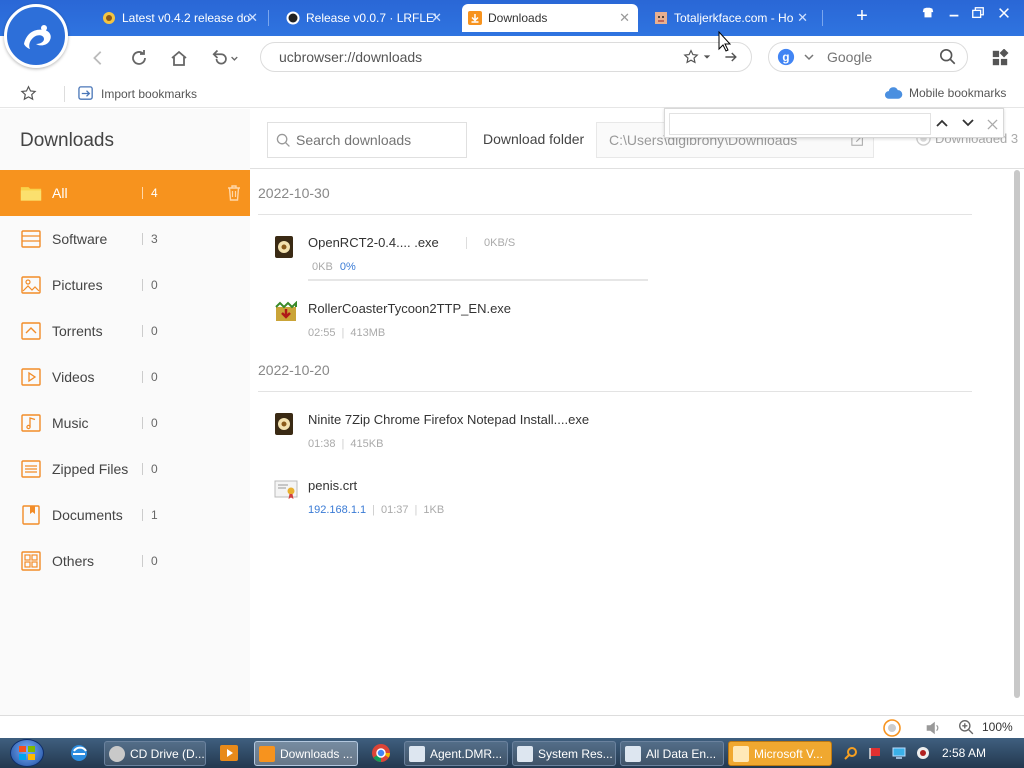 The height and width of the screenshot is (768, 1024). What do you see at coordinates (31, 331) in the screenshot?
I see `torrent-icon` at bounding box center [31, 331].